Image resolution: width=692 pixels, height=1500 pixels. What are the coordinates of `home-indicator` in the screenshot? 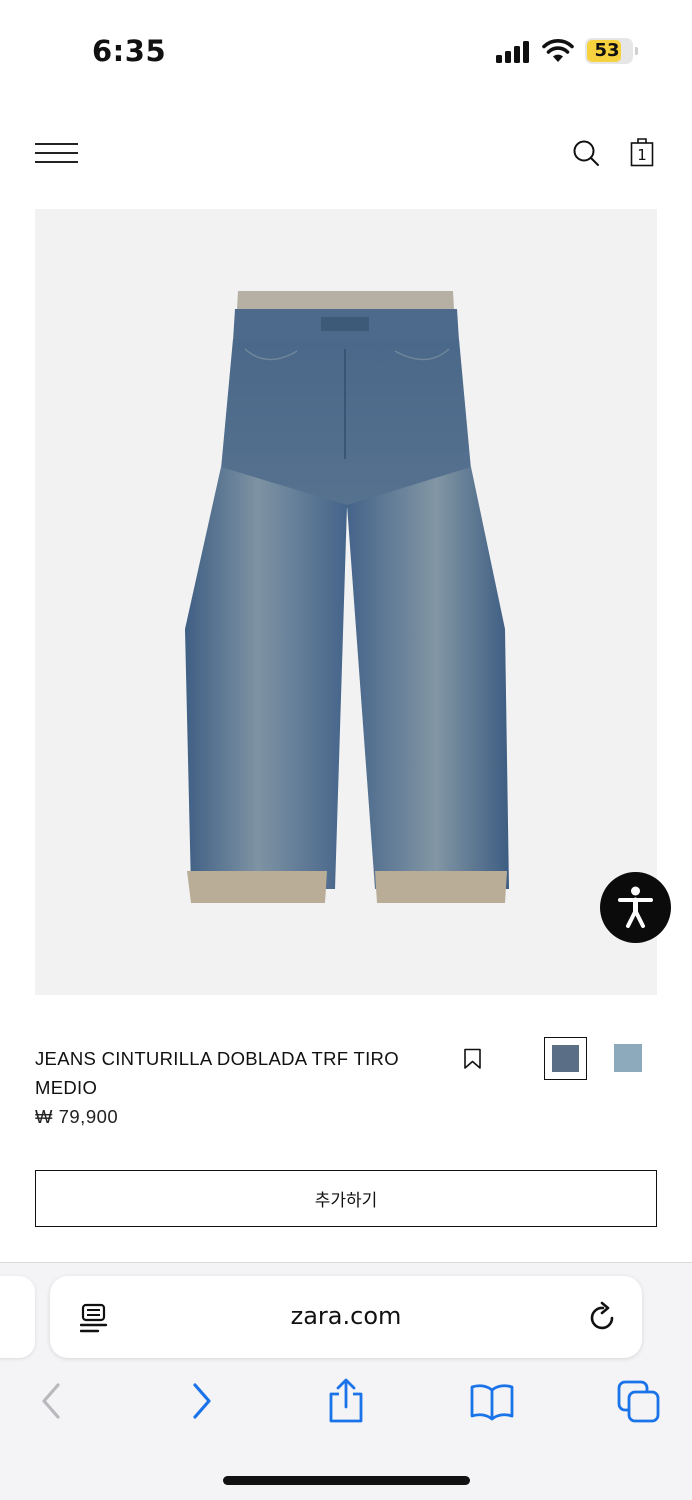 It's located at (346, 1480).